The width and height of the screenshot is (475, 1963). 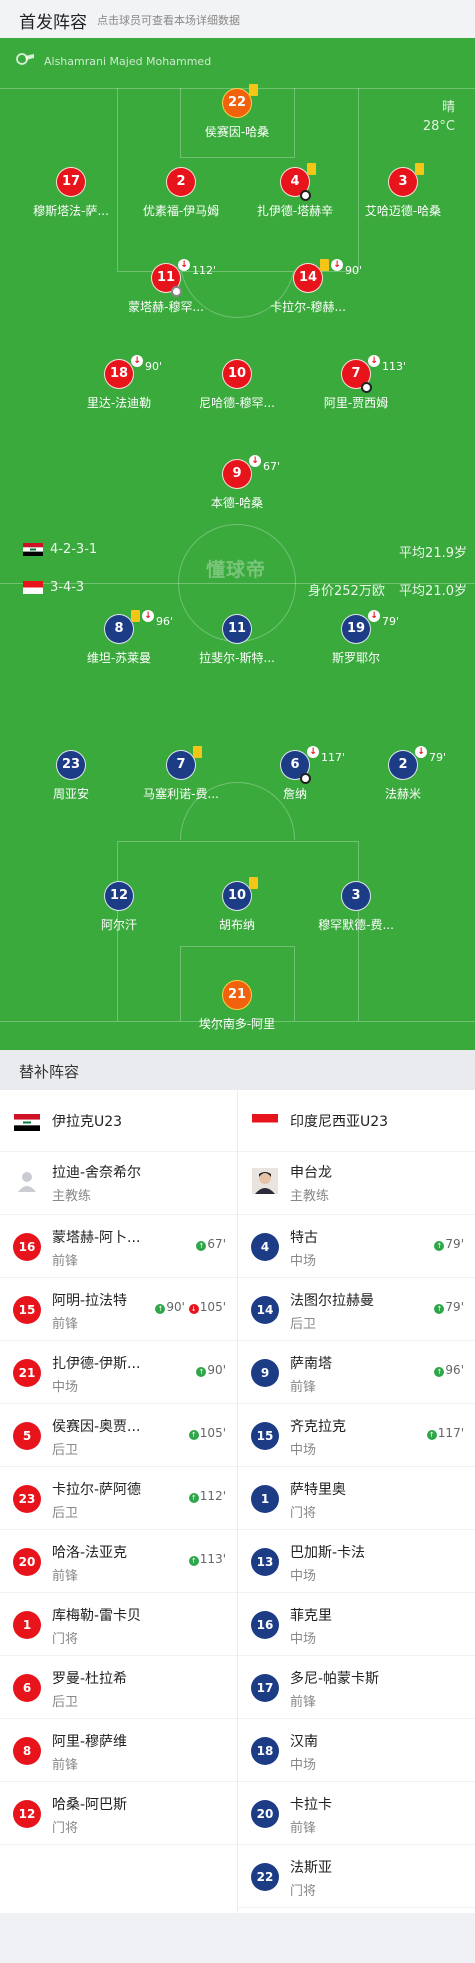 What do you see at coordinates (72, 1196) in the screenshot?
I see `coach-role: 主教练` at bounding box center [72, 1196].